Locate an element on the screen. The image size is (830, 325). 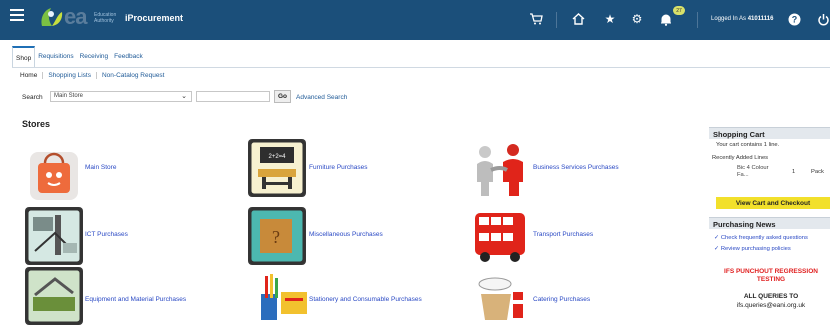
tab-receiving: Receiving is located at coordinates (94, 57).